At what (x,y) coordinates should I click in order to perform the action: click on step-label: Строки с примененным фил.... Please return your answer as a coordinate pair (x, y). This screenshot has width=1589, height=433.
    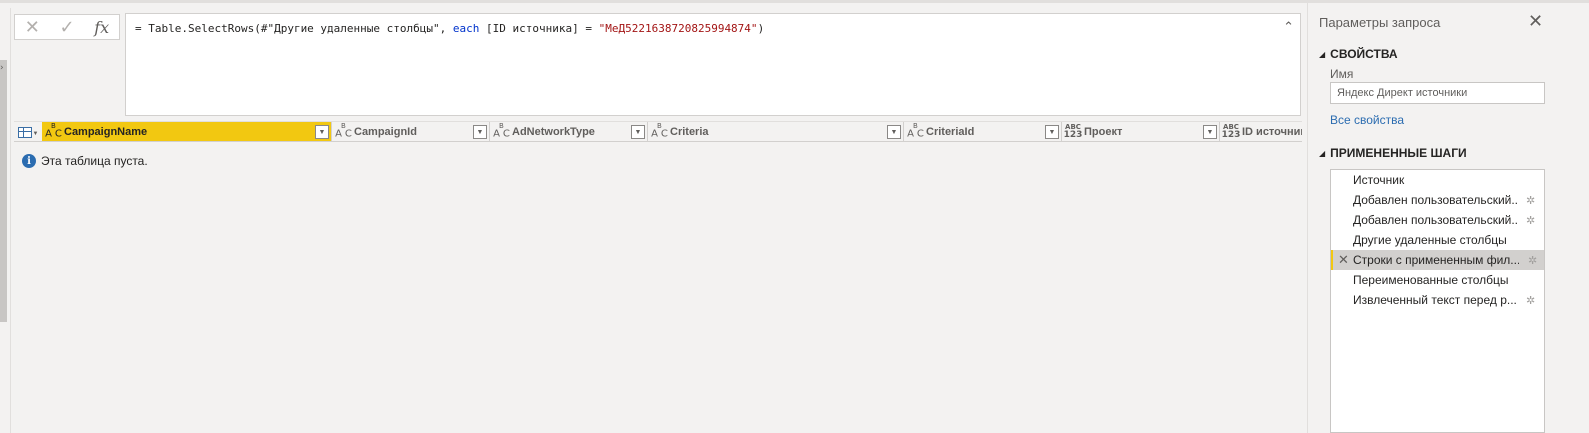
    Looking at the image, I should click on (1436, 260).